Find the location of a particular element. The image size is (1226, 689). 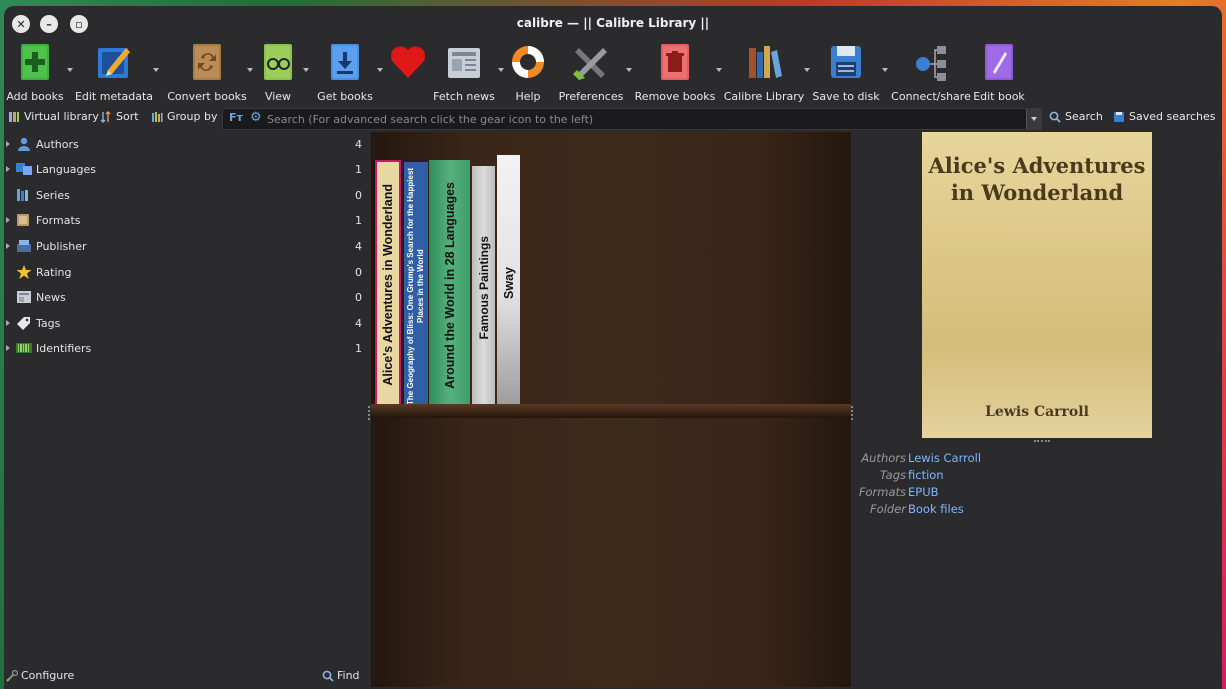

tag-category-series: Series 0 is located at coordinates (185, 195).